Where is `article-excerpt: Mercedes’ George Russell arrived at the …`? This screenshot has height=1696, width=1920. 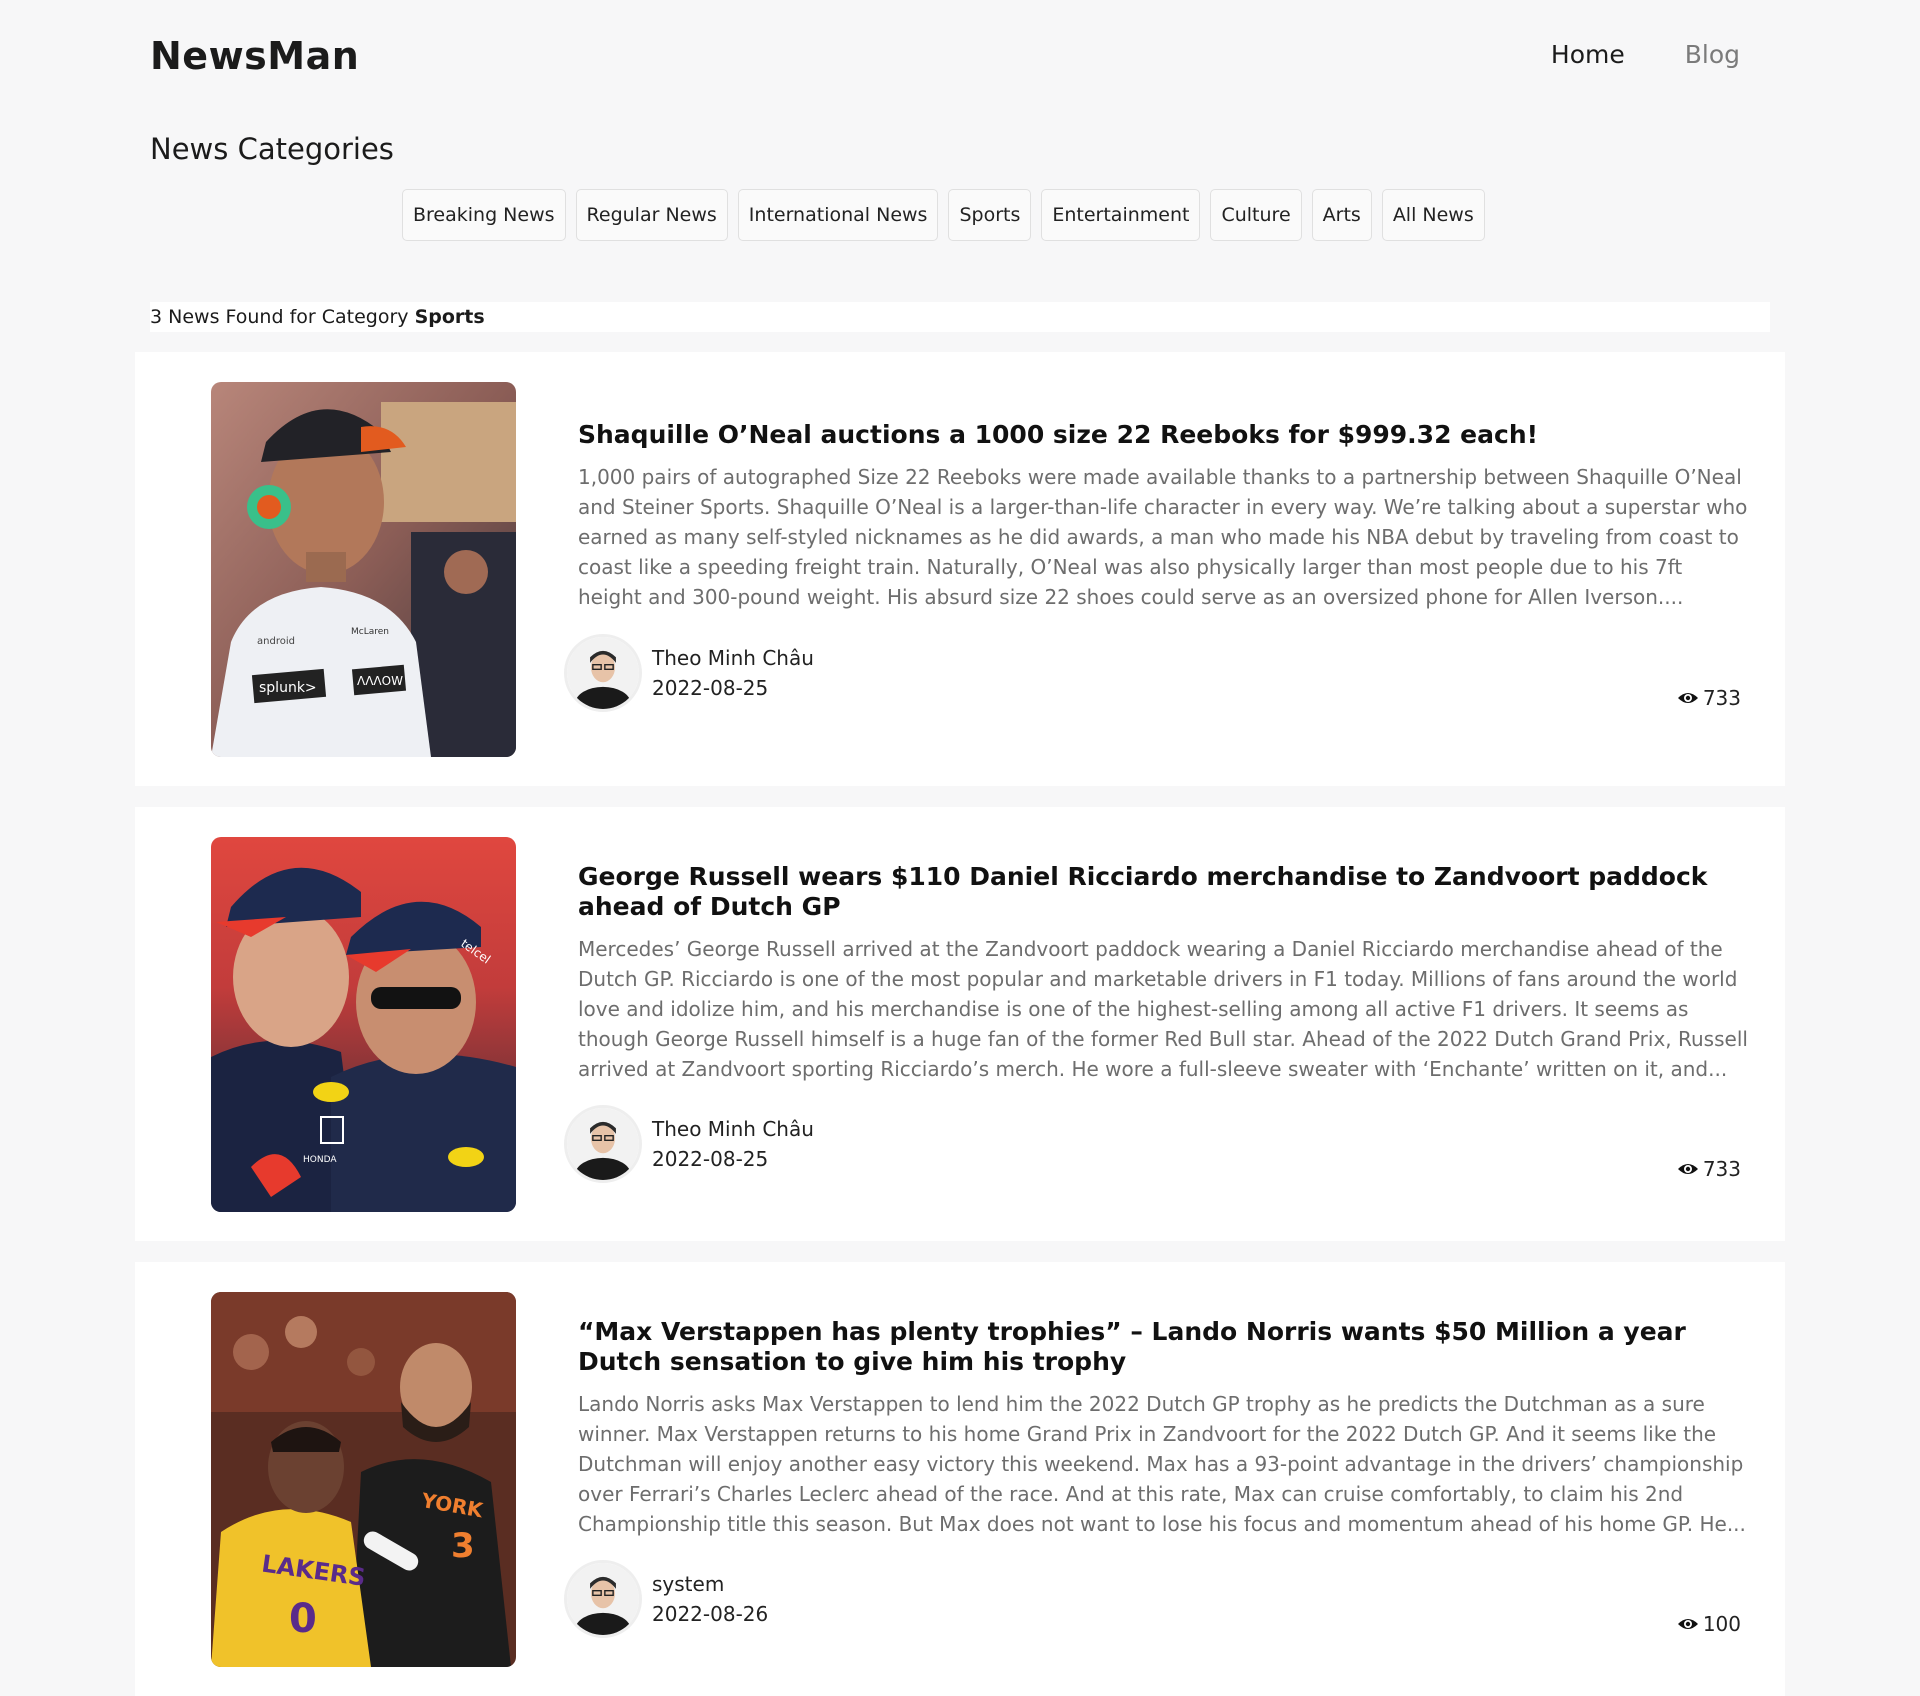 article-excerpt: Mercedes’ George Russell arrived at the … is located at coordinates (1163, 1009).